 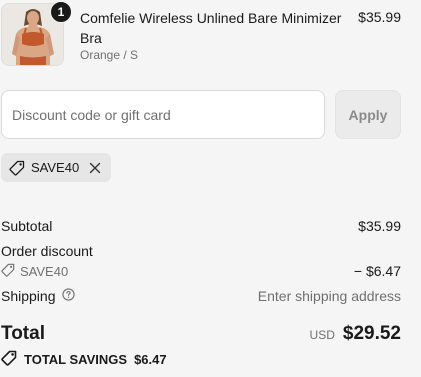 I want to click on shipping-label: Shipping, so click(x=28, y=296).